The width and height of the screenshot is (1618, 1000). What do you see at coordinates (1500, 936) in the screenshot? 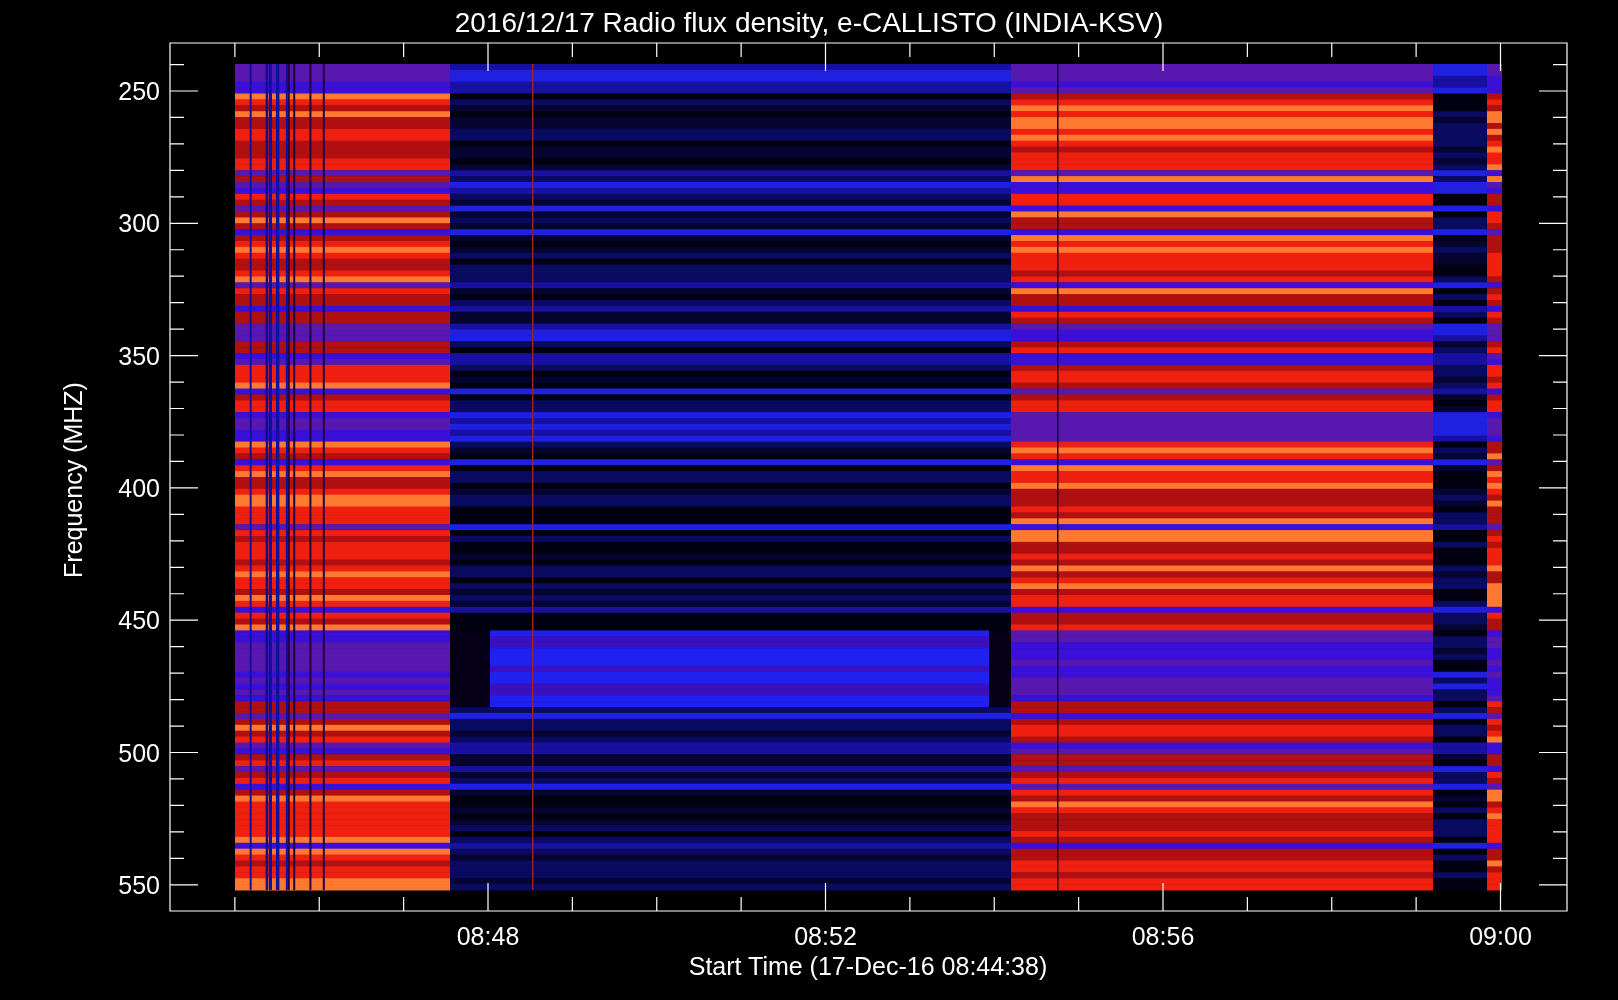
I see `x-tick-label: 09:00` at bounding box center [1500, 936].